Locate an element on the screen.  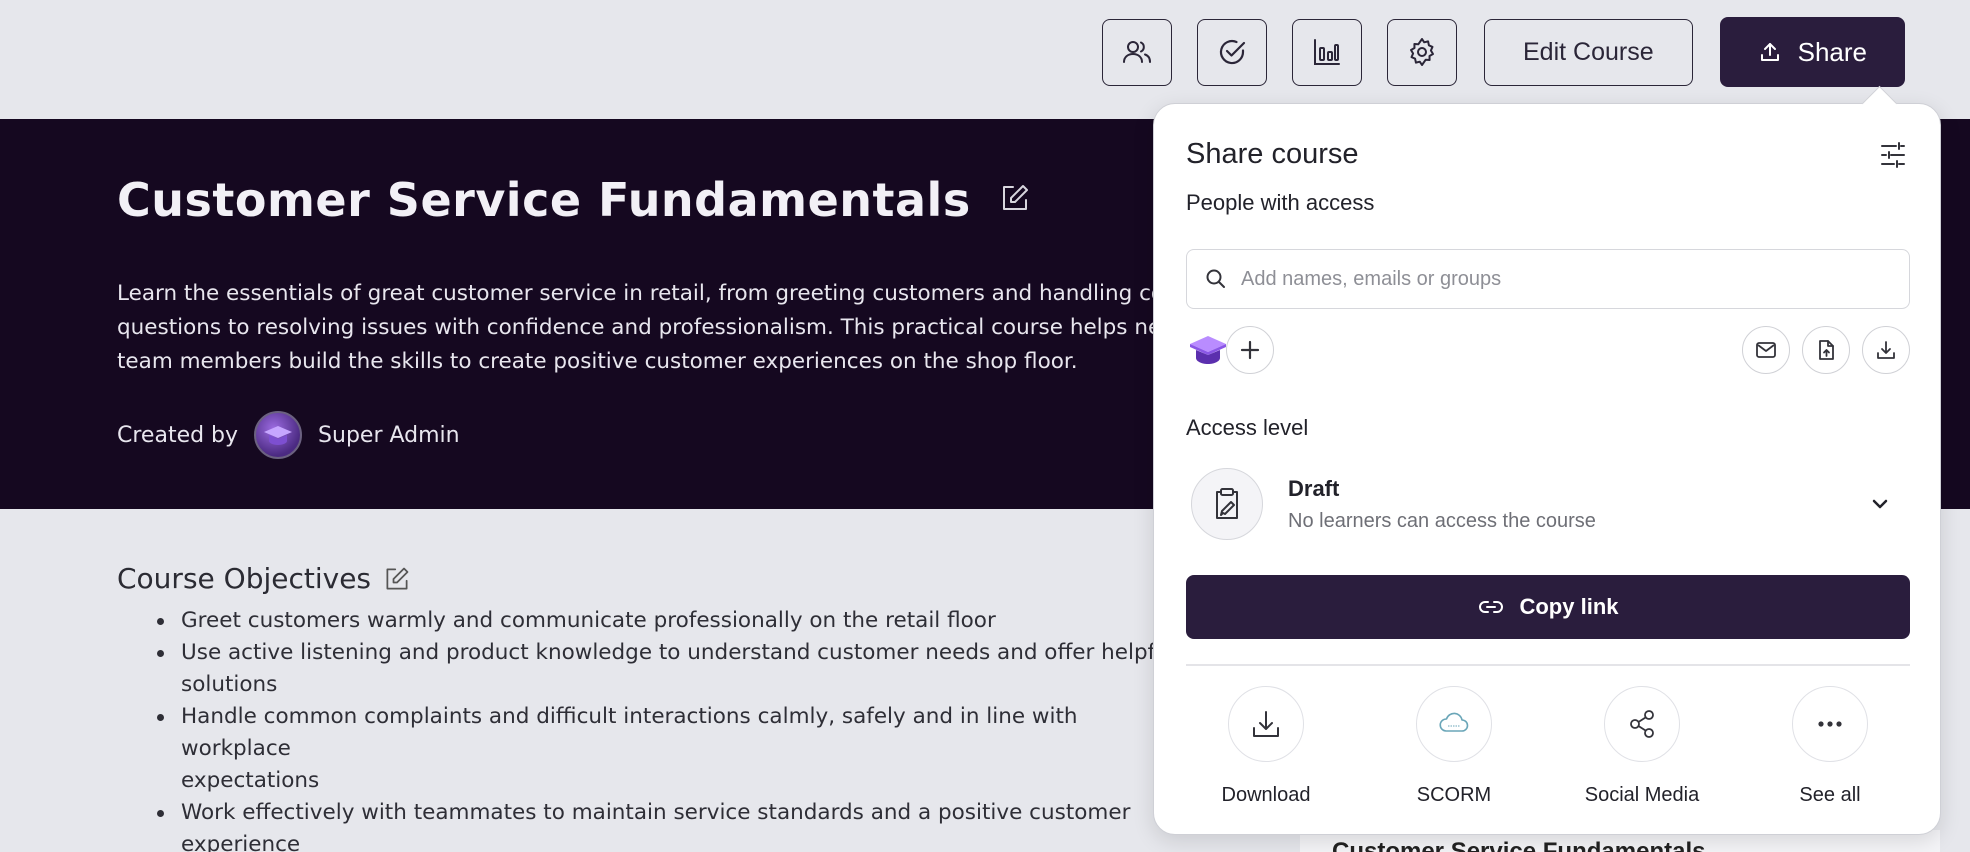
access-level-label: Access level is located at coordinates (1247, 427).